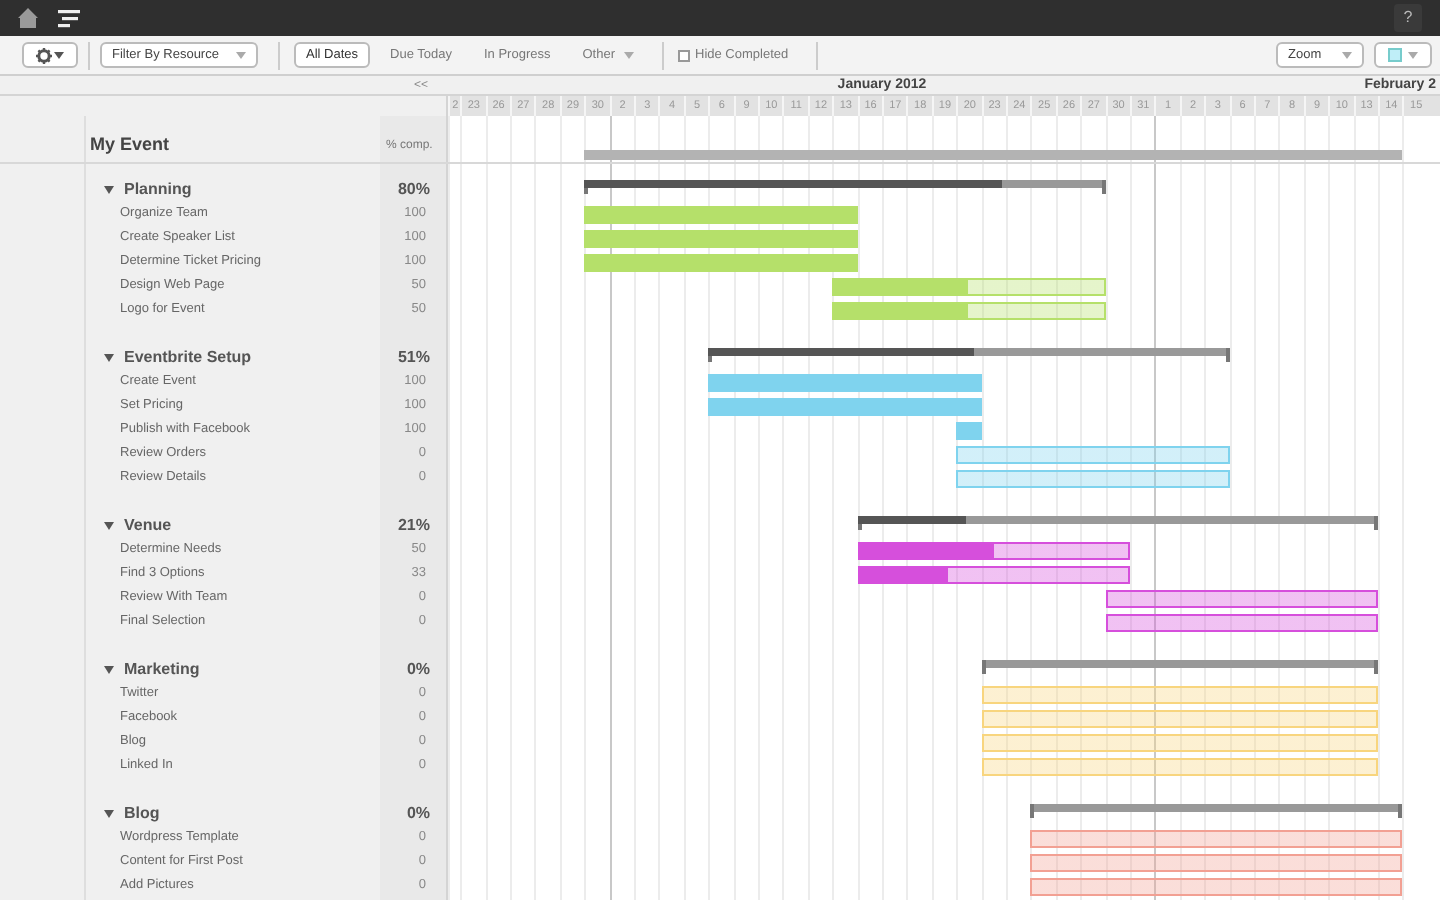 This screenshot has width=1440, height=900. I want to click on group-name: Venue, so click(149, 526).